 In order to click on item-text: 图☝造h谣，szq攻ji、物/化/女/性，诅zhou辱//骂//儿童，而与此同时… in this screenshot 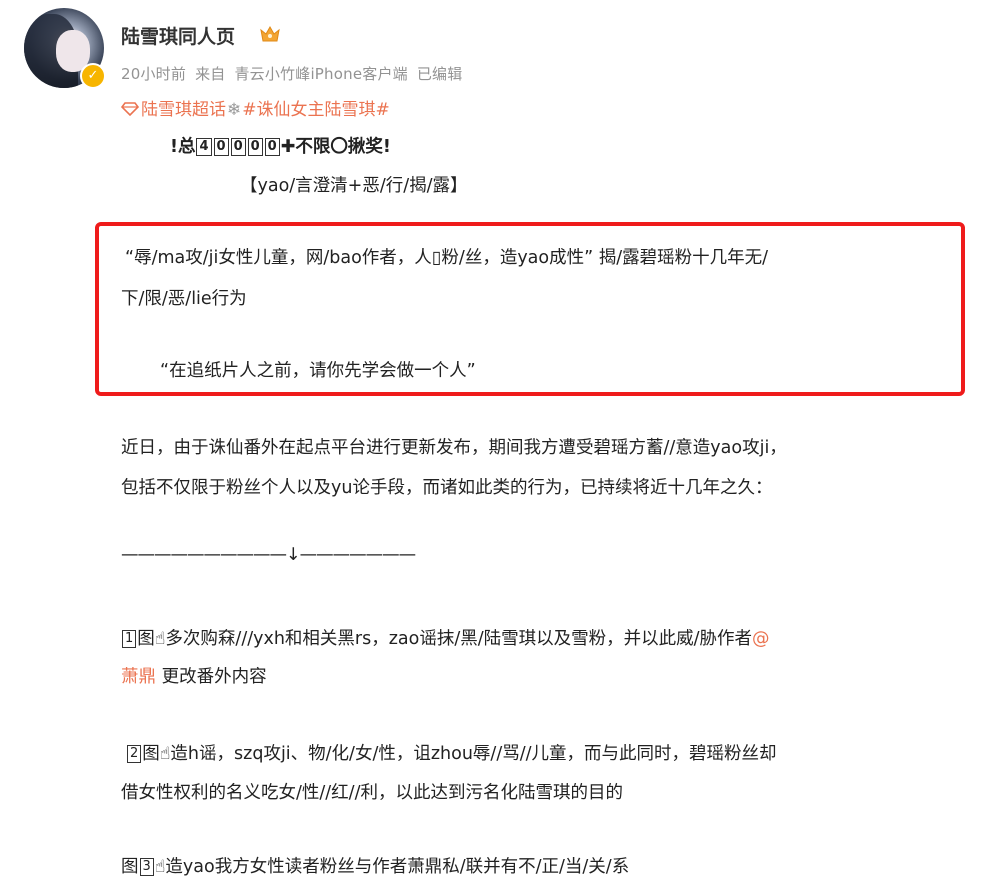, I will do `click(459, 754)`.